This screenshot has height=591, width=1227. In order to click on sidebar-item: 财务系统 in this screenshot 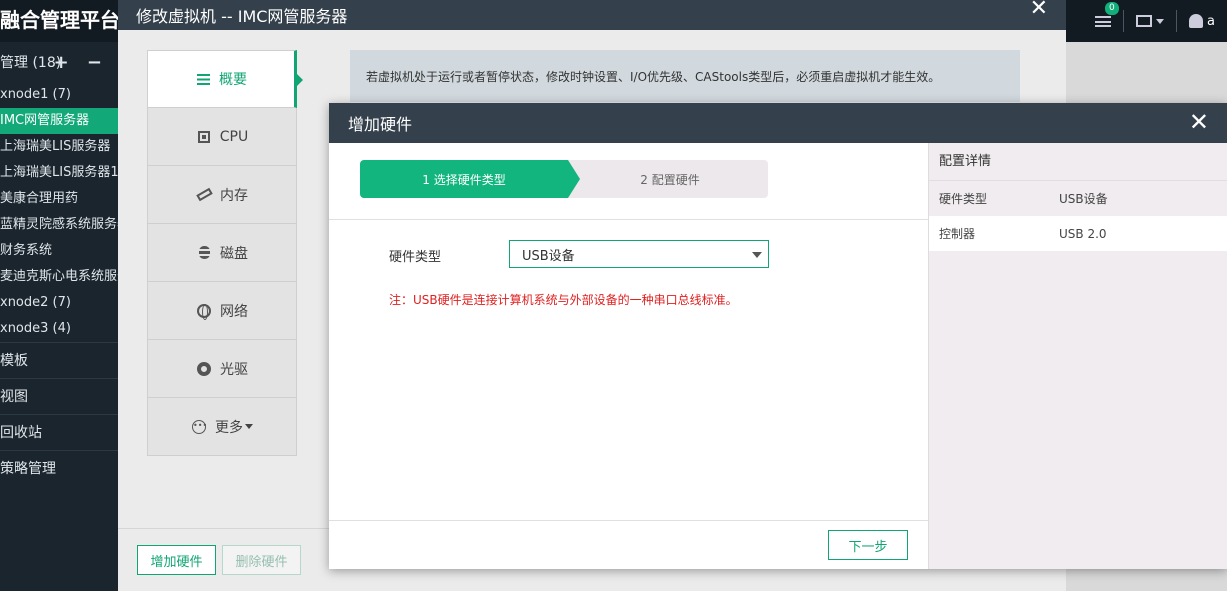, I will do `click(59, 251)`.